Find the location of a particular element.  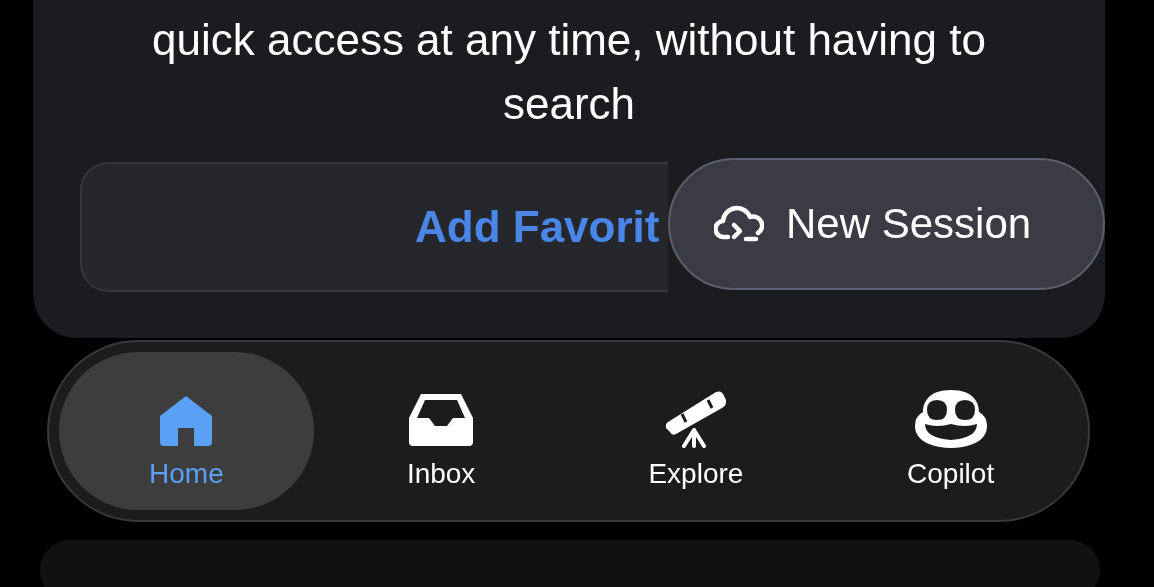

description-text: quick access at any time, without having to search is located at coordinates (569, 72).